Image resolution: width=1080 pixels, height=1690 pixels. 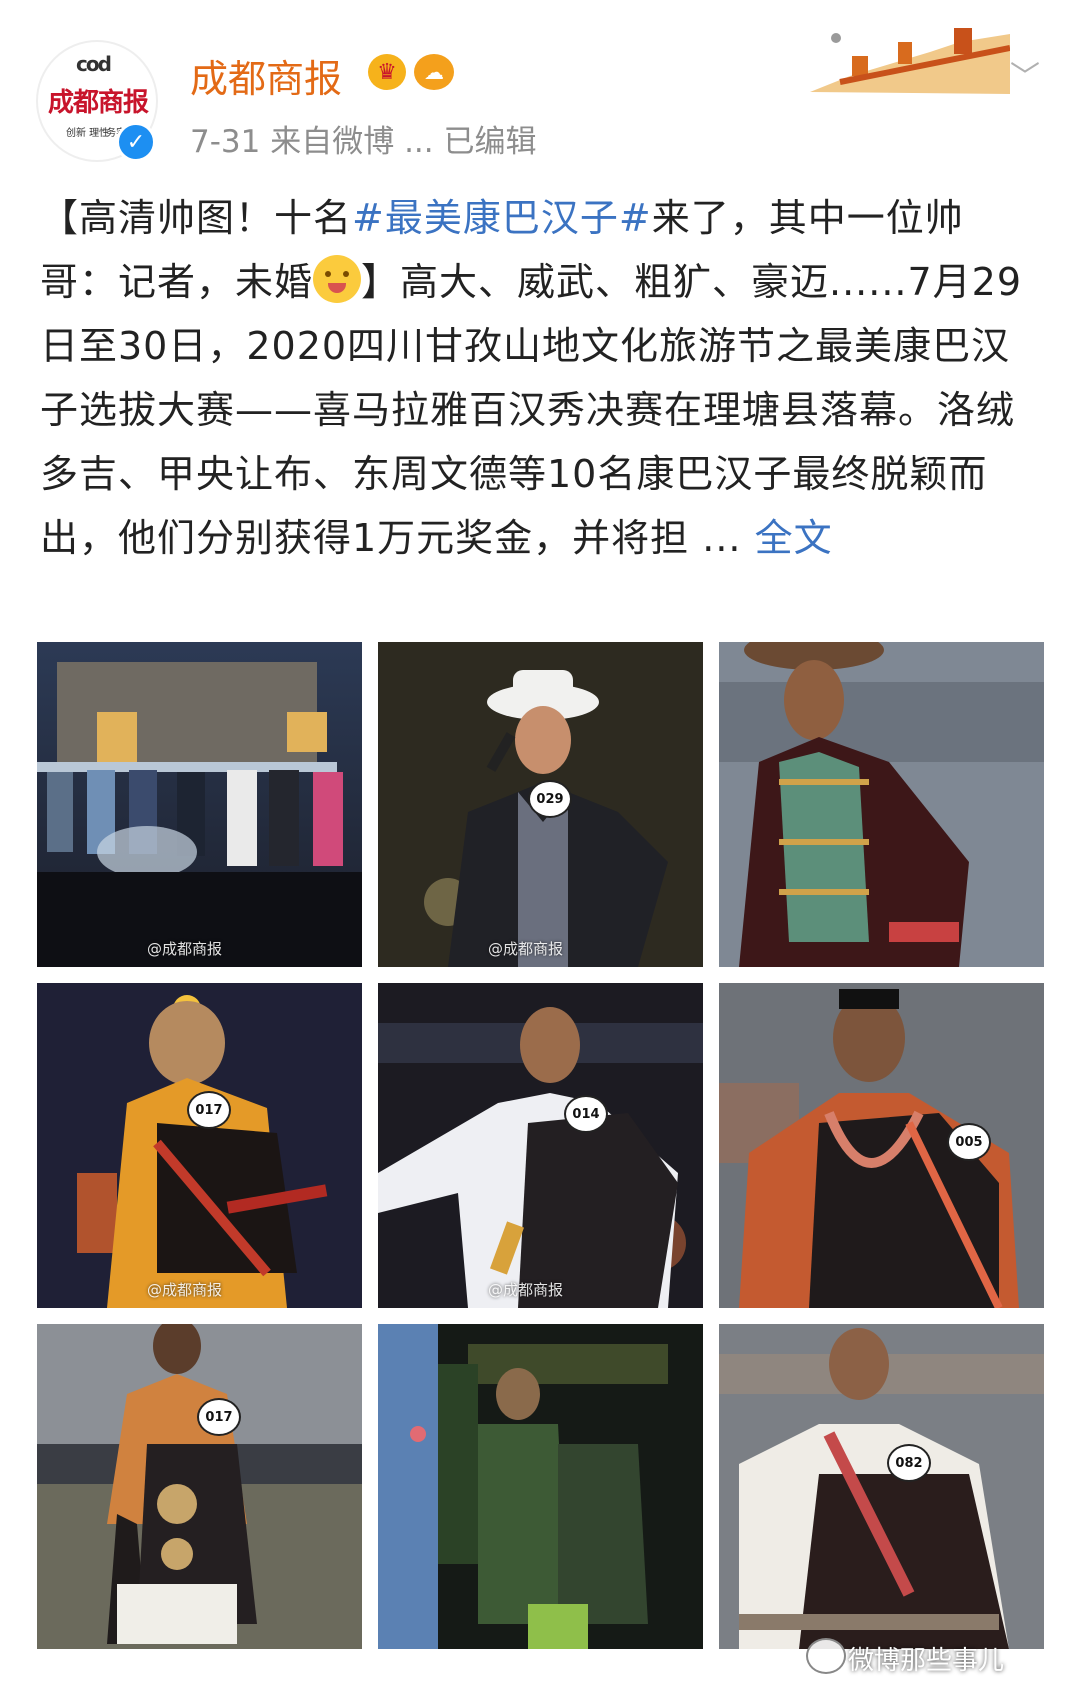 What do you see at coordinates (1025, 74) in the screenshot?
I see `chevron-down-icon: ﹀` at bounding box center [1025, 74].